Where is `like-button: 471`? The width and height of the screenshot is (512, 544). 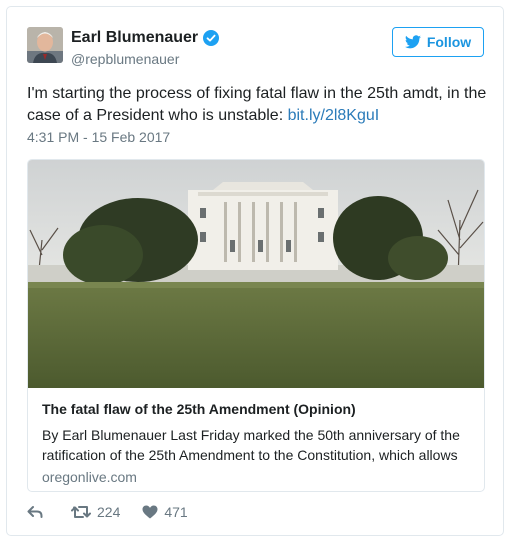 like-button: 471 is located at coordinates (165, 512).